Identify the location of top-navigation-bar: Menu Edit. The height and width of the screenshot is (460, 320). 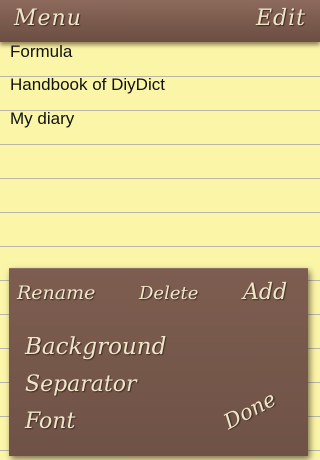
(160, 21).